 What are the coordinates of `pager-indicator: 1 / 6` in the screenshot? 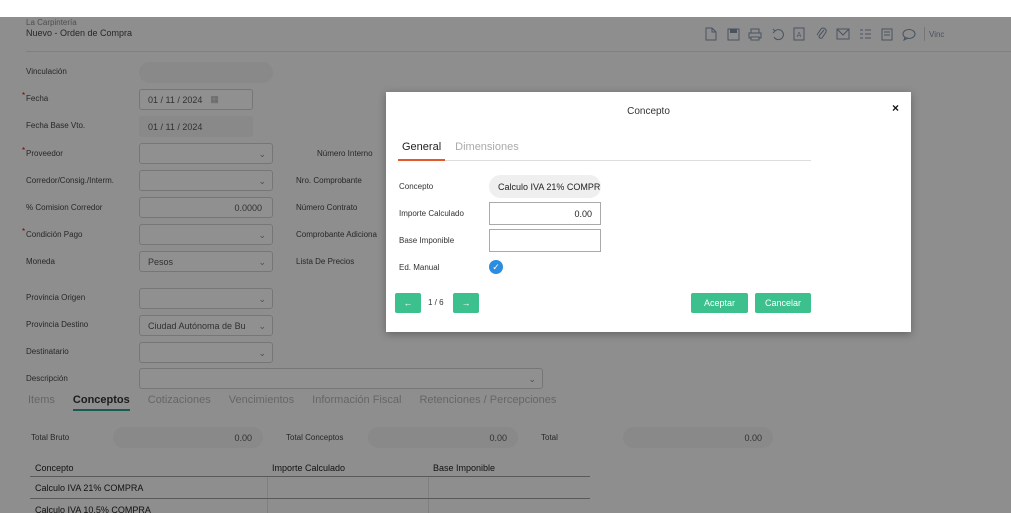 It's located at (436, 302).